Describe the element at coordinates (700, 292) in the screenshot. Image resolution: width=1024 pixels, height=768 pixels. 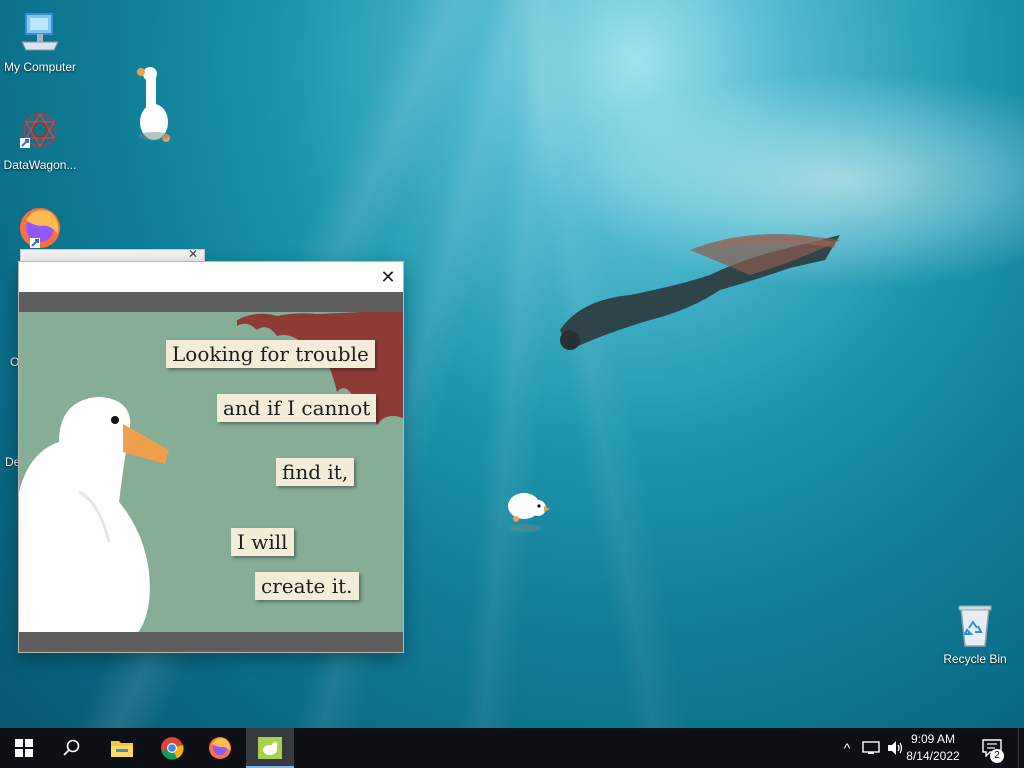
I see `wallpaper-diver` at that location.